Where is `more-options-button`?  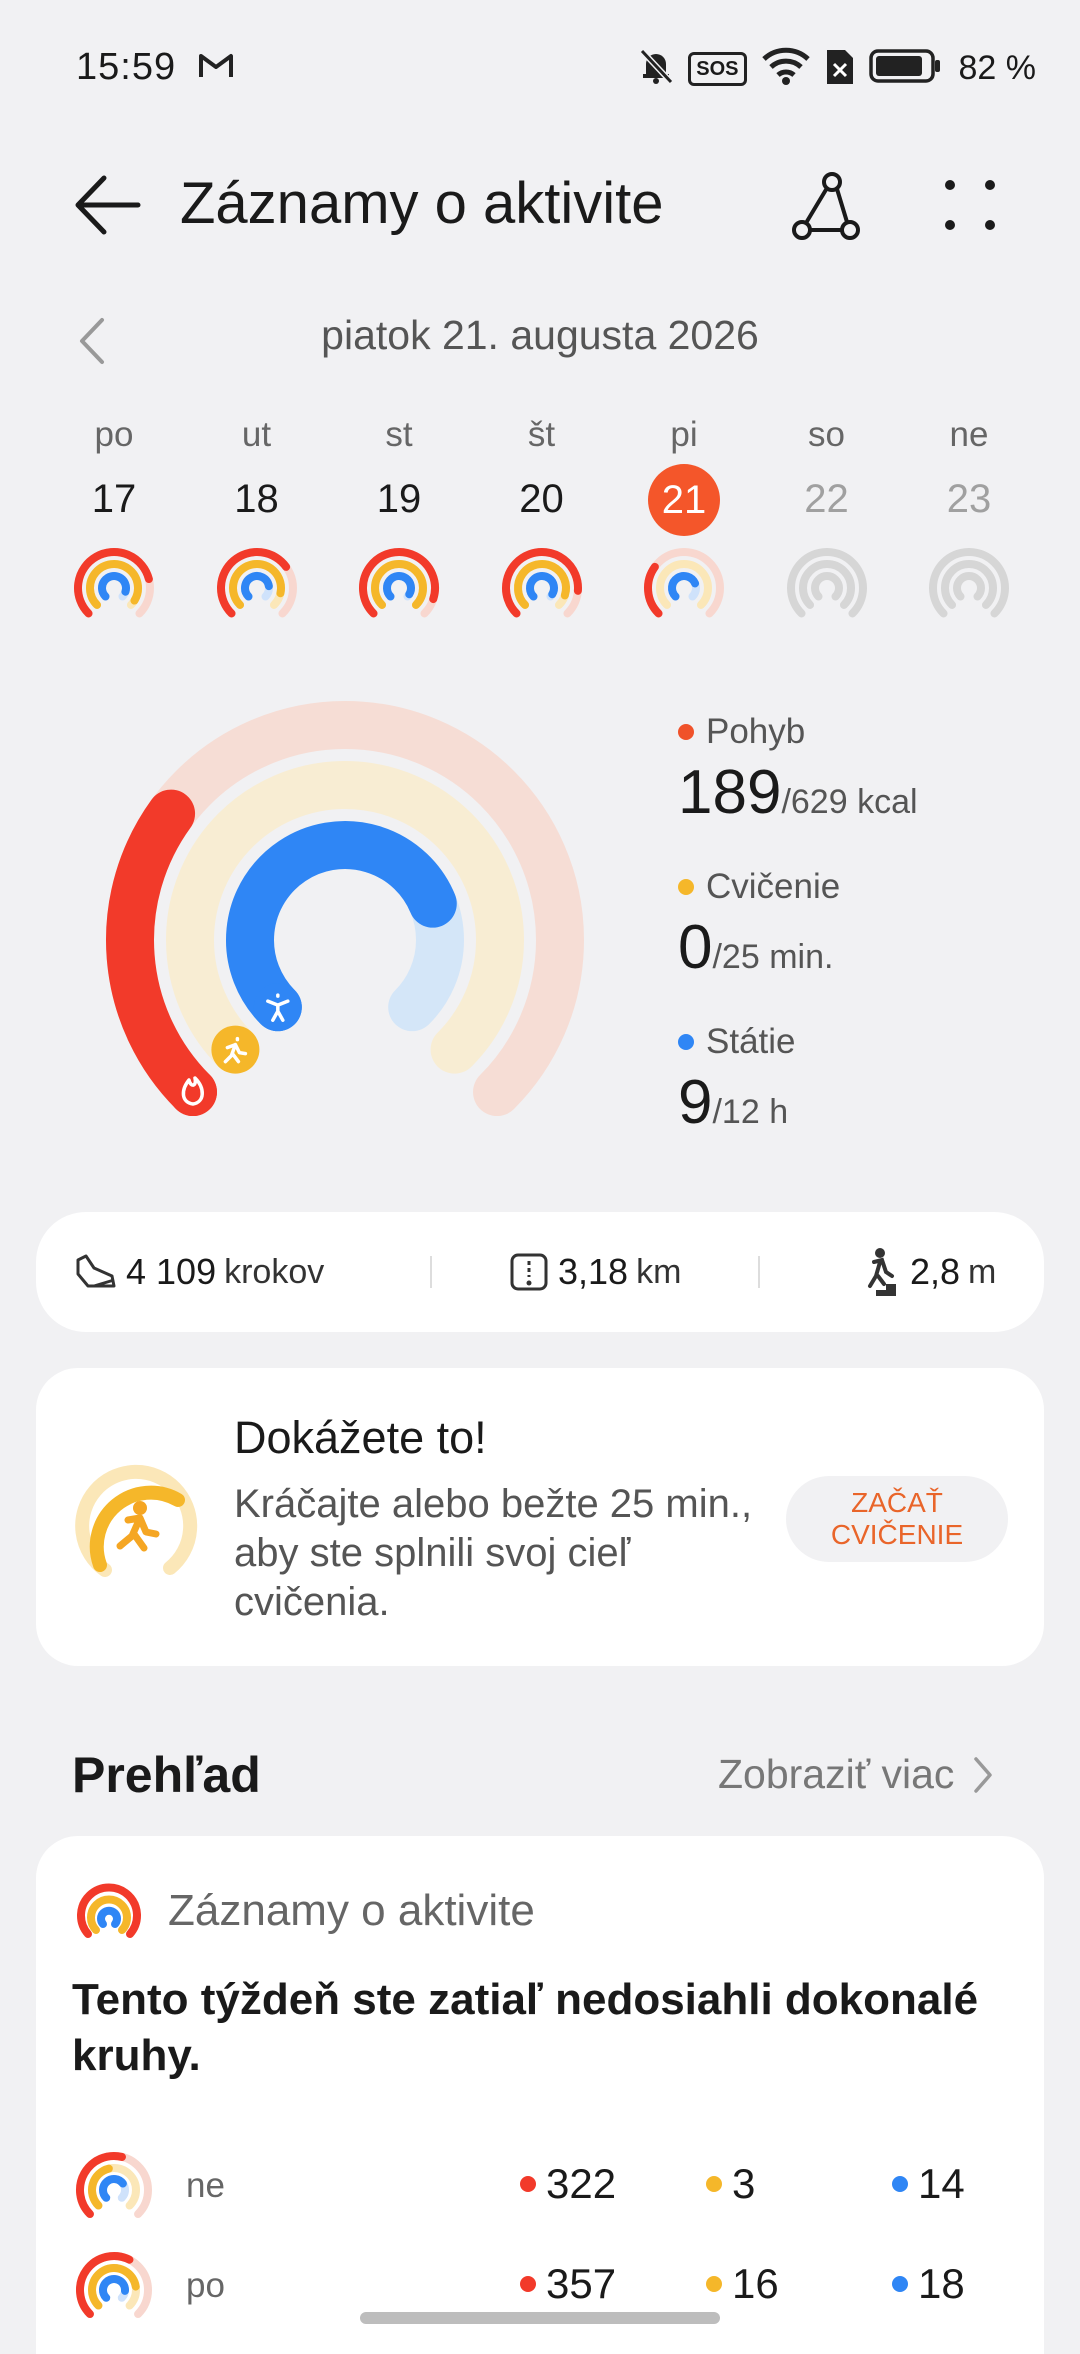 more-options-button is located at coordinates (970, 205).